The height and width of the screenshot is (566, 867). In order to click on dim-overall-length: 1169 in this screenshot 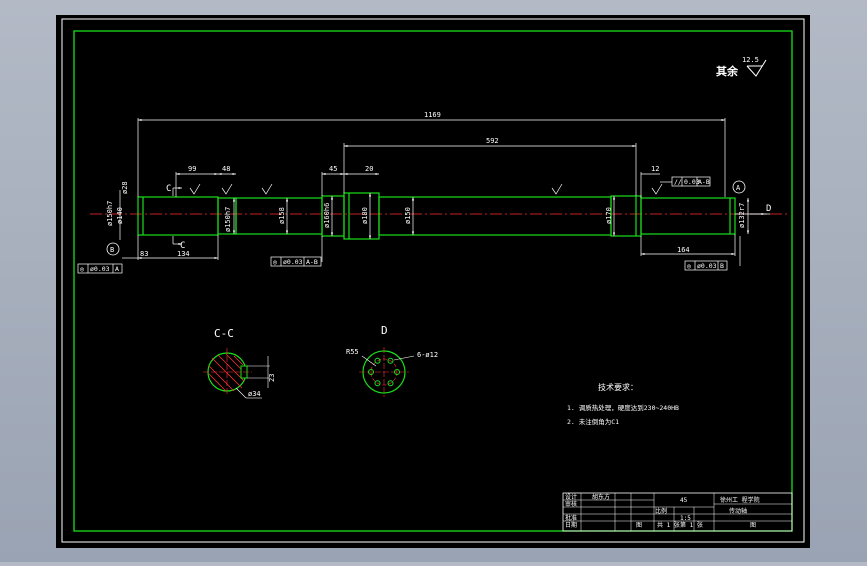, I will do `click(432, 115)`.